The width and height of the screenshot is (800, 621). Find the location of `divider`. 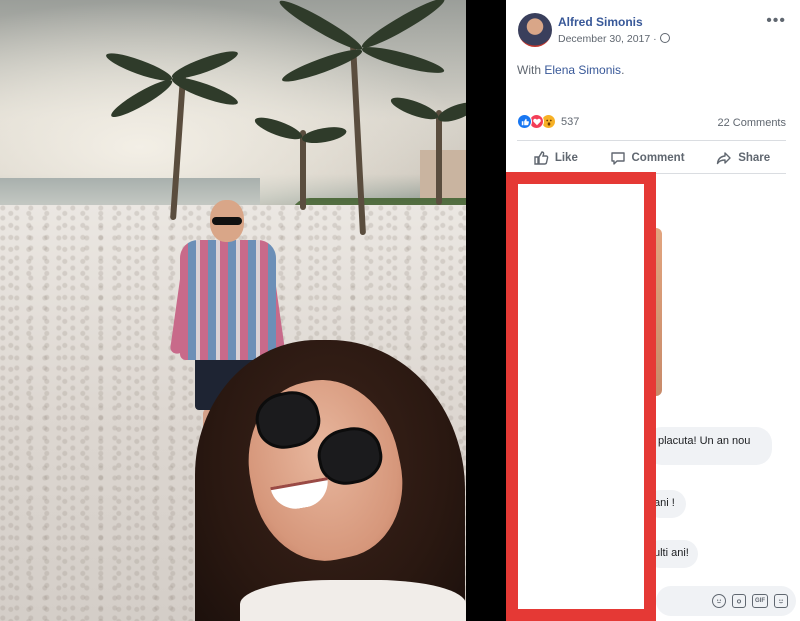

divider is located at coordinates (651, 140).